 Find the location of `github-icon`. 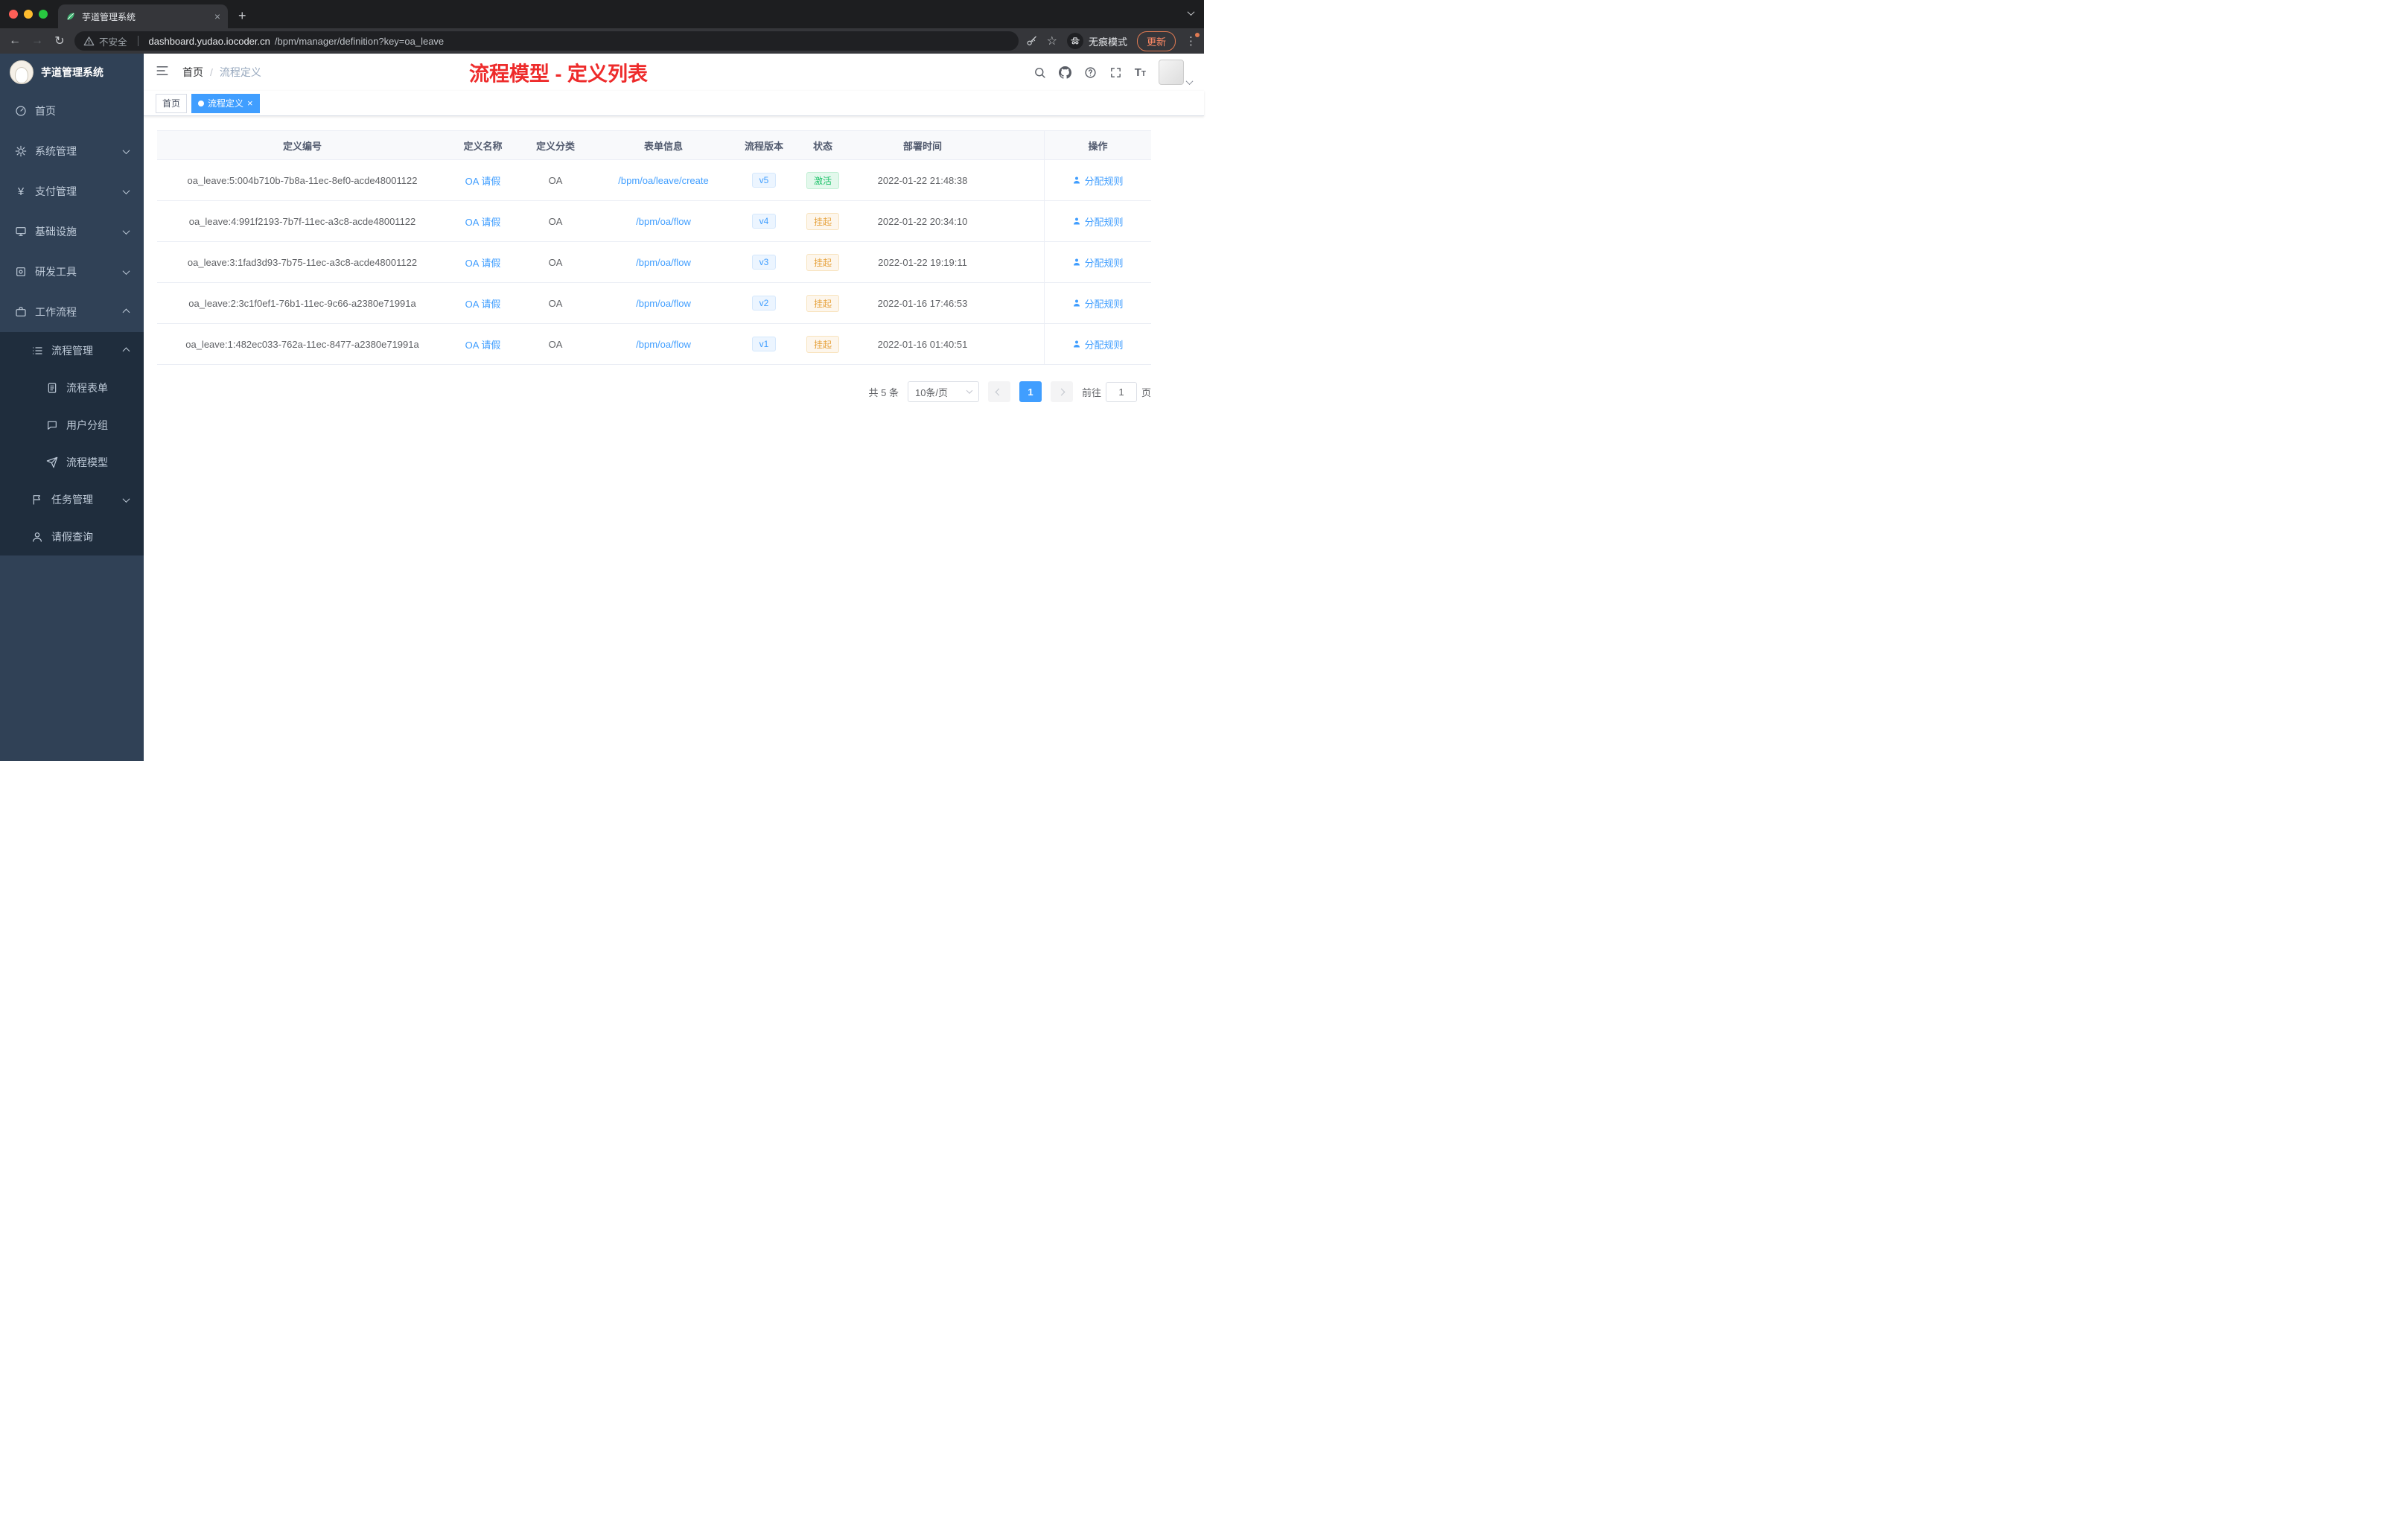

github-icon is located at coordinates (1064, 72).